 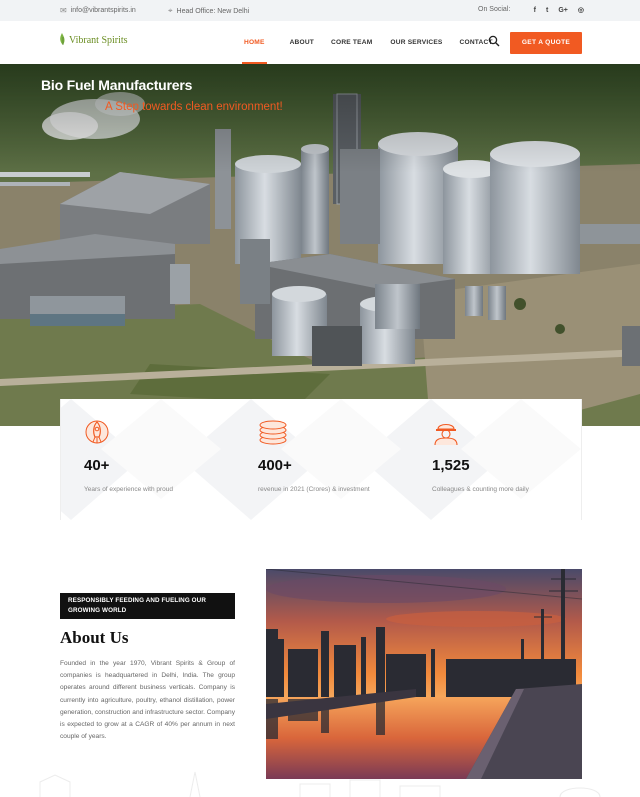 What do you see at coordinates (275, 465) in the screenshot?
I see `stat-value: 400+` at bounding box center [275, 465].